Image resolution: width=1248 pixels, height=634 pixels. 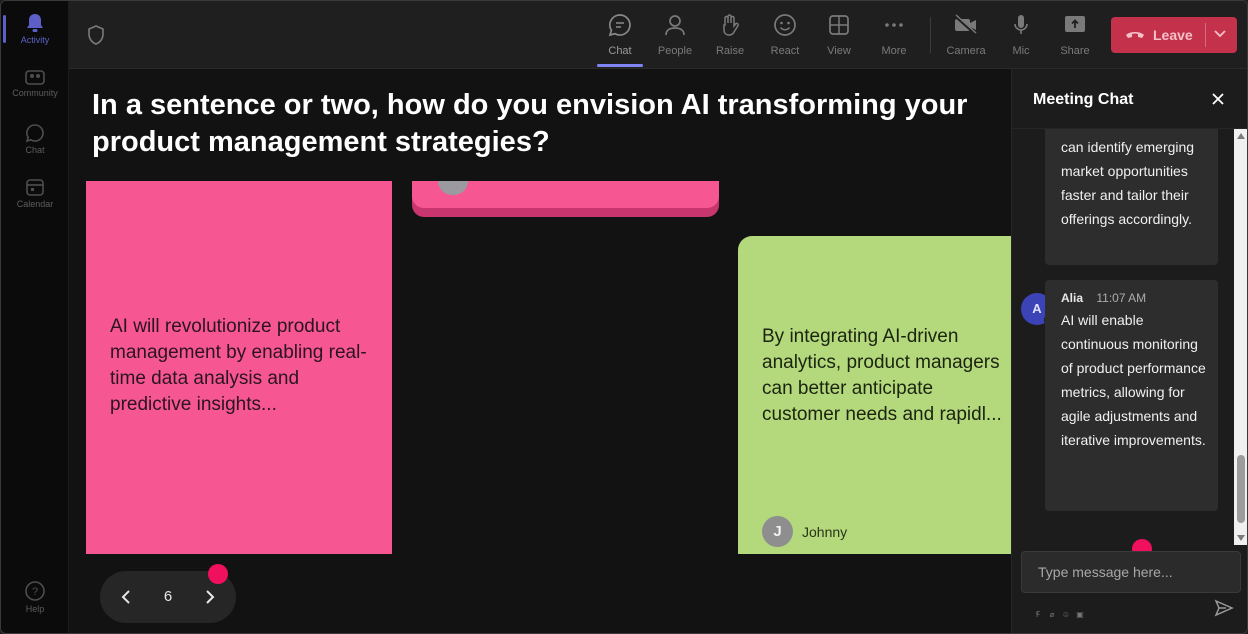 I want to click on camera-button: Camera, so click(x=966, y=36).